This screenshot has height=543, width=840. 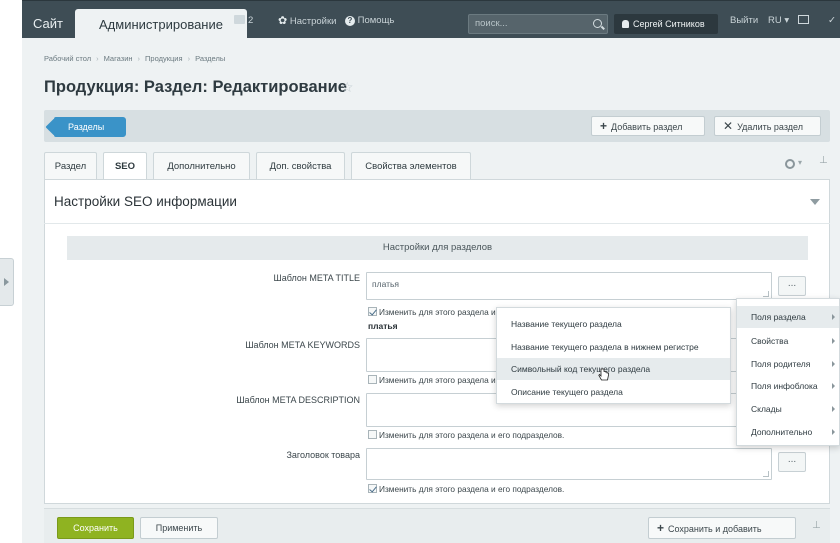 I want to click on breadcrumb-item: Разделы, so click(x=210, y=58).